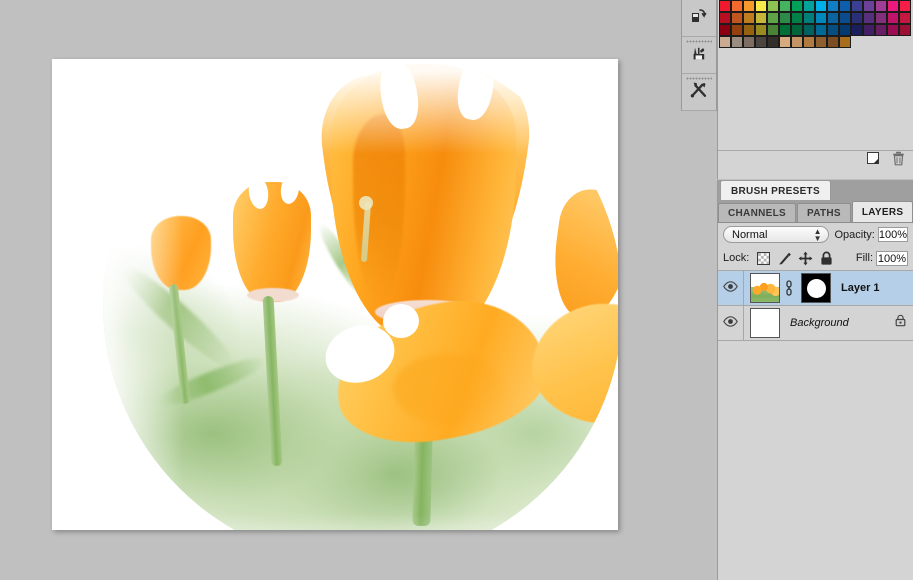 This screenshot has height=580, width=913. I want to click on new-swatch-icon, so click(873, 160).